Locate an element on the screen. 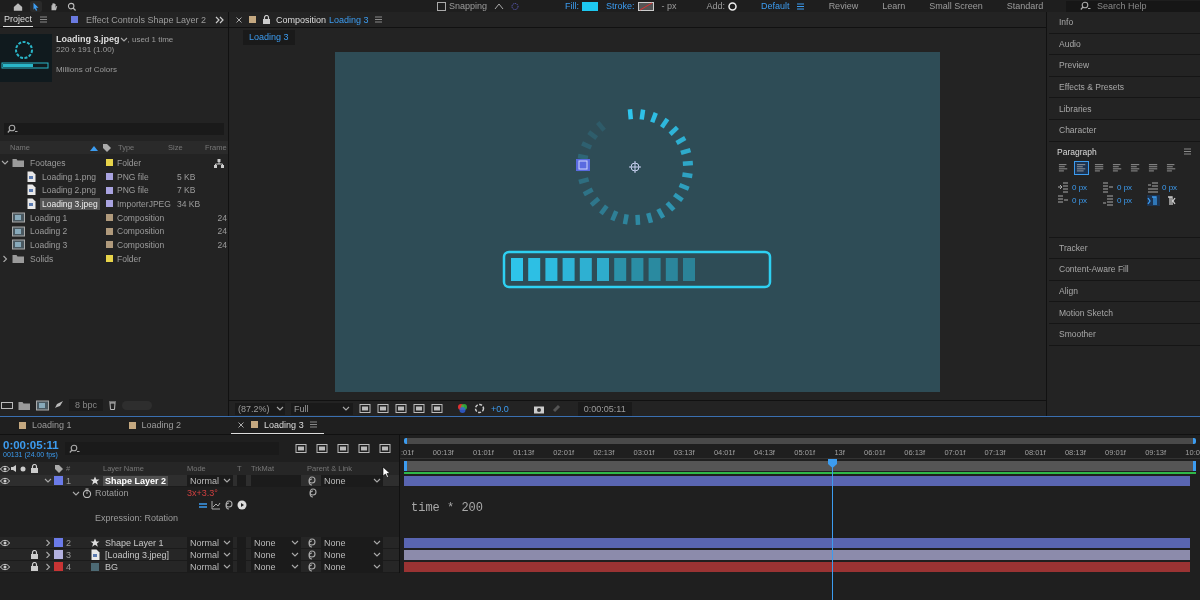  solo-icon is located at coordinates (23, 468).